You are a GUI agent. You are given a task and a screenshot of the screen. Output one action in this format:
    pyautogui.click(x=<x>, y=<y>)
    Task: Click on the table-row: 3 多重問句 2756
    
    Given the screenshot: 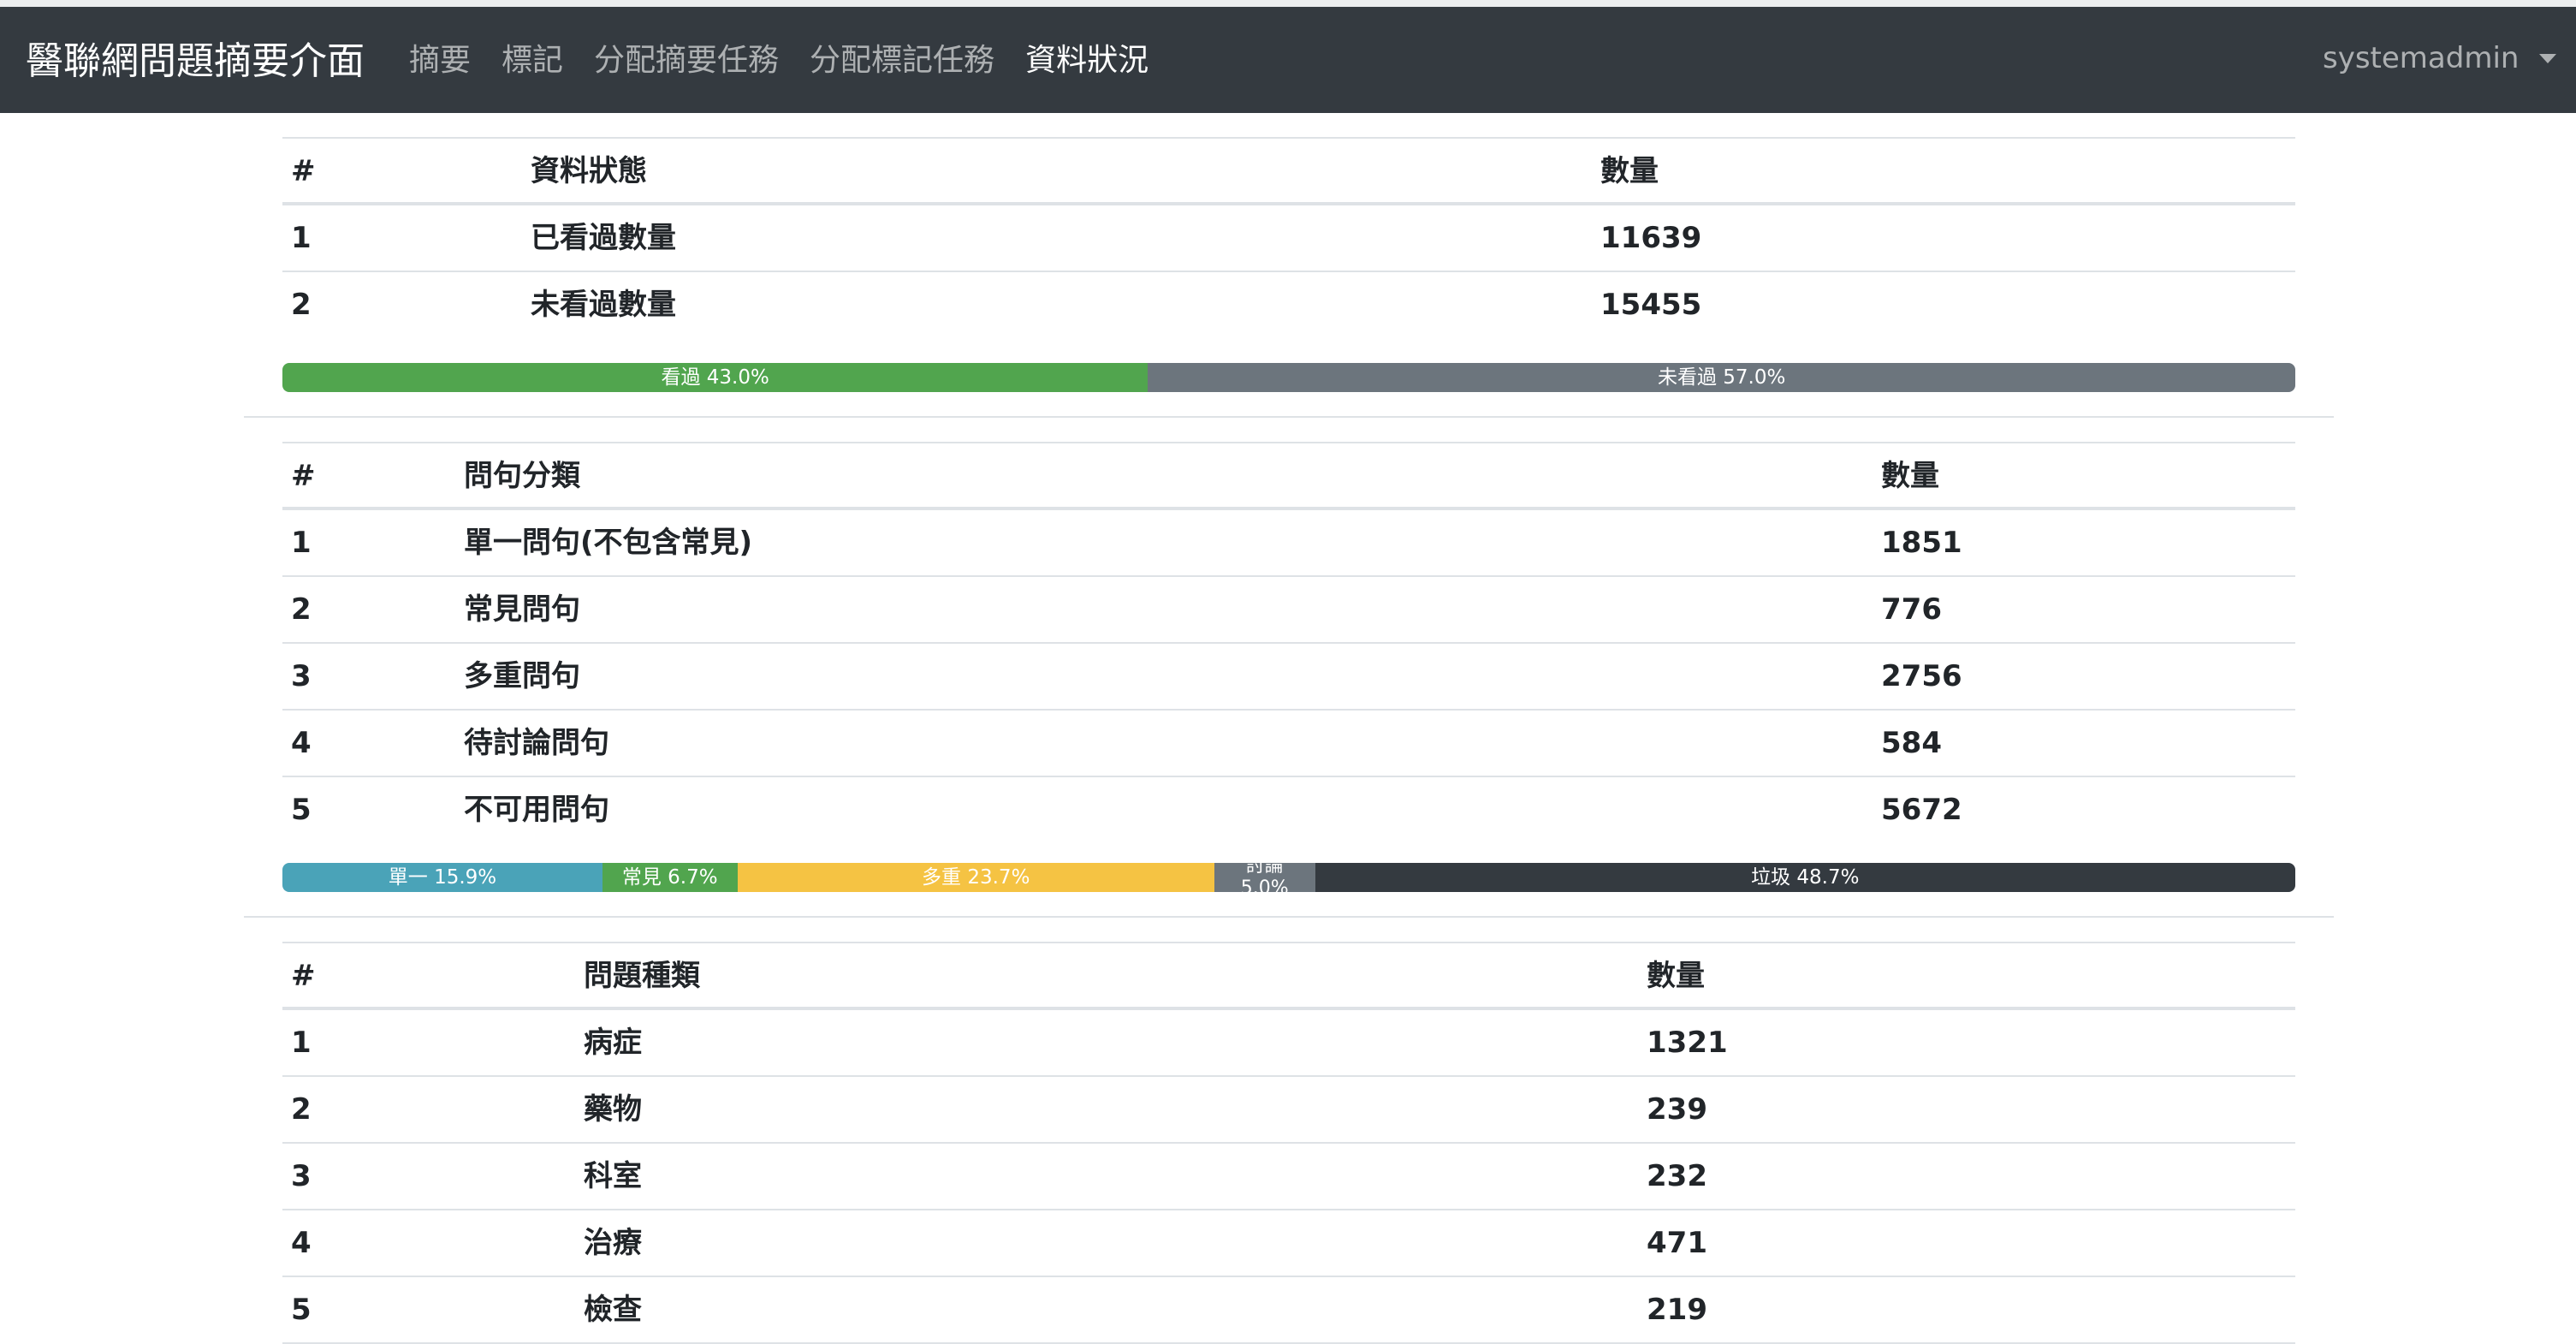 What is the action you would take?
    pyautogui.click(x=1288, y=677)
    